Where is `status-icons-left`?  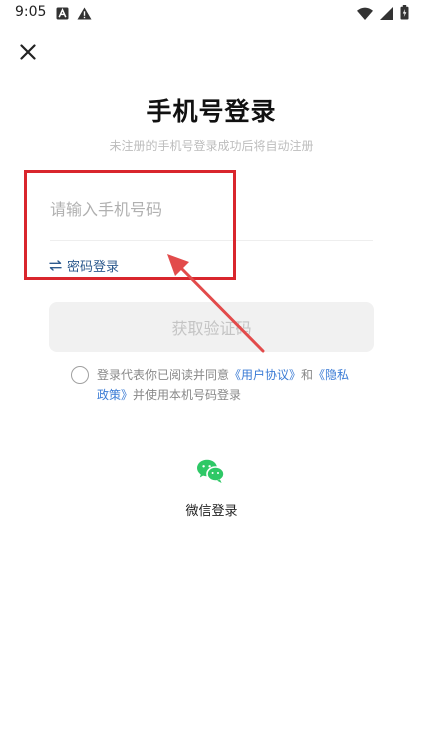
status-icons-left is located at coordinates (74, 14).